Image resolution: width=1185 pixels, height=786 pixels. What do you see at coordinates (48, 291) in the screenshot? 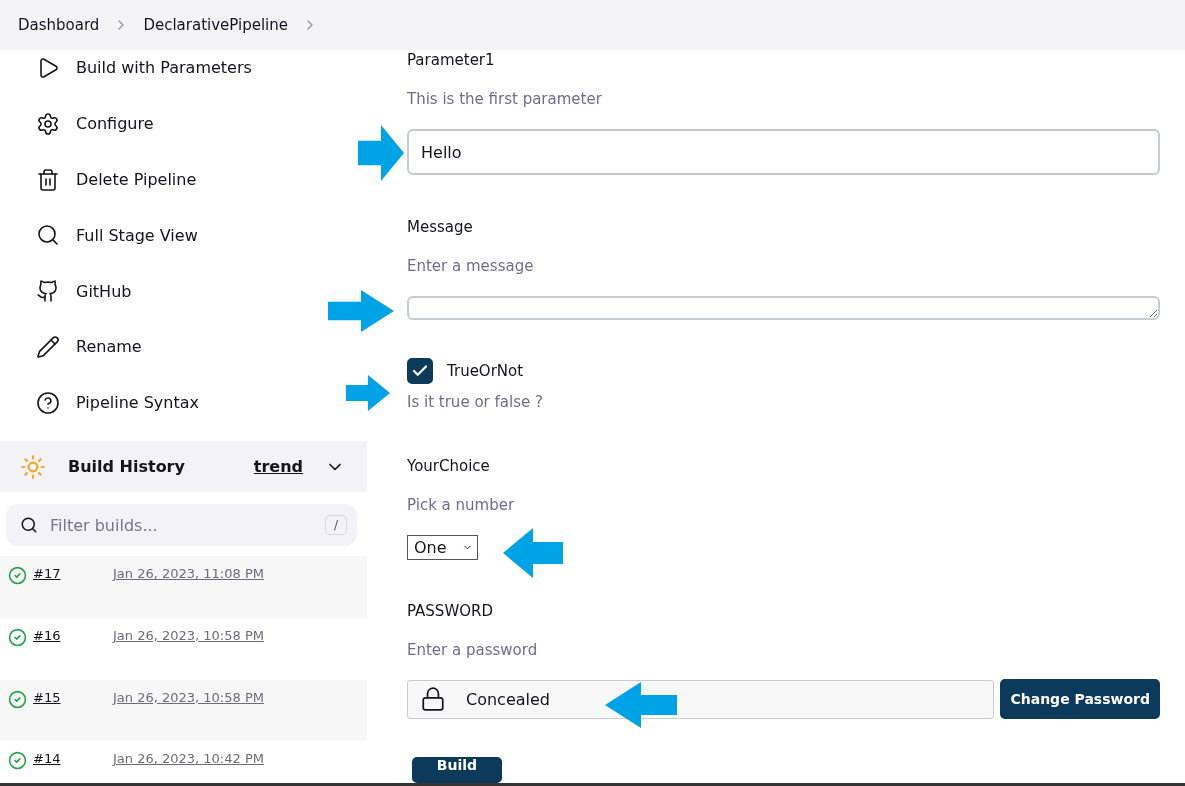
I see `github-icon` at bounding box center [48, 291].